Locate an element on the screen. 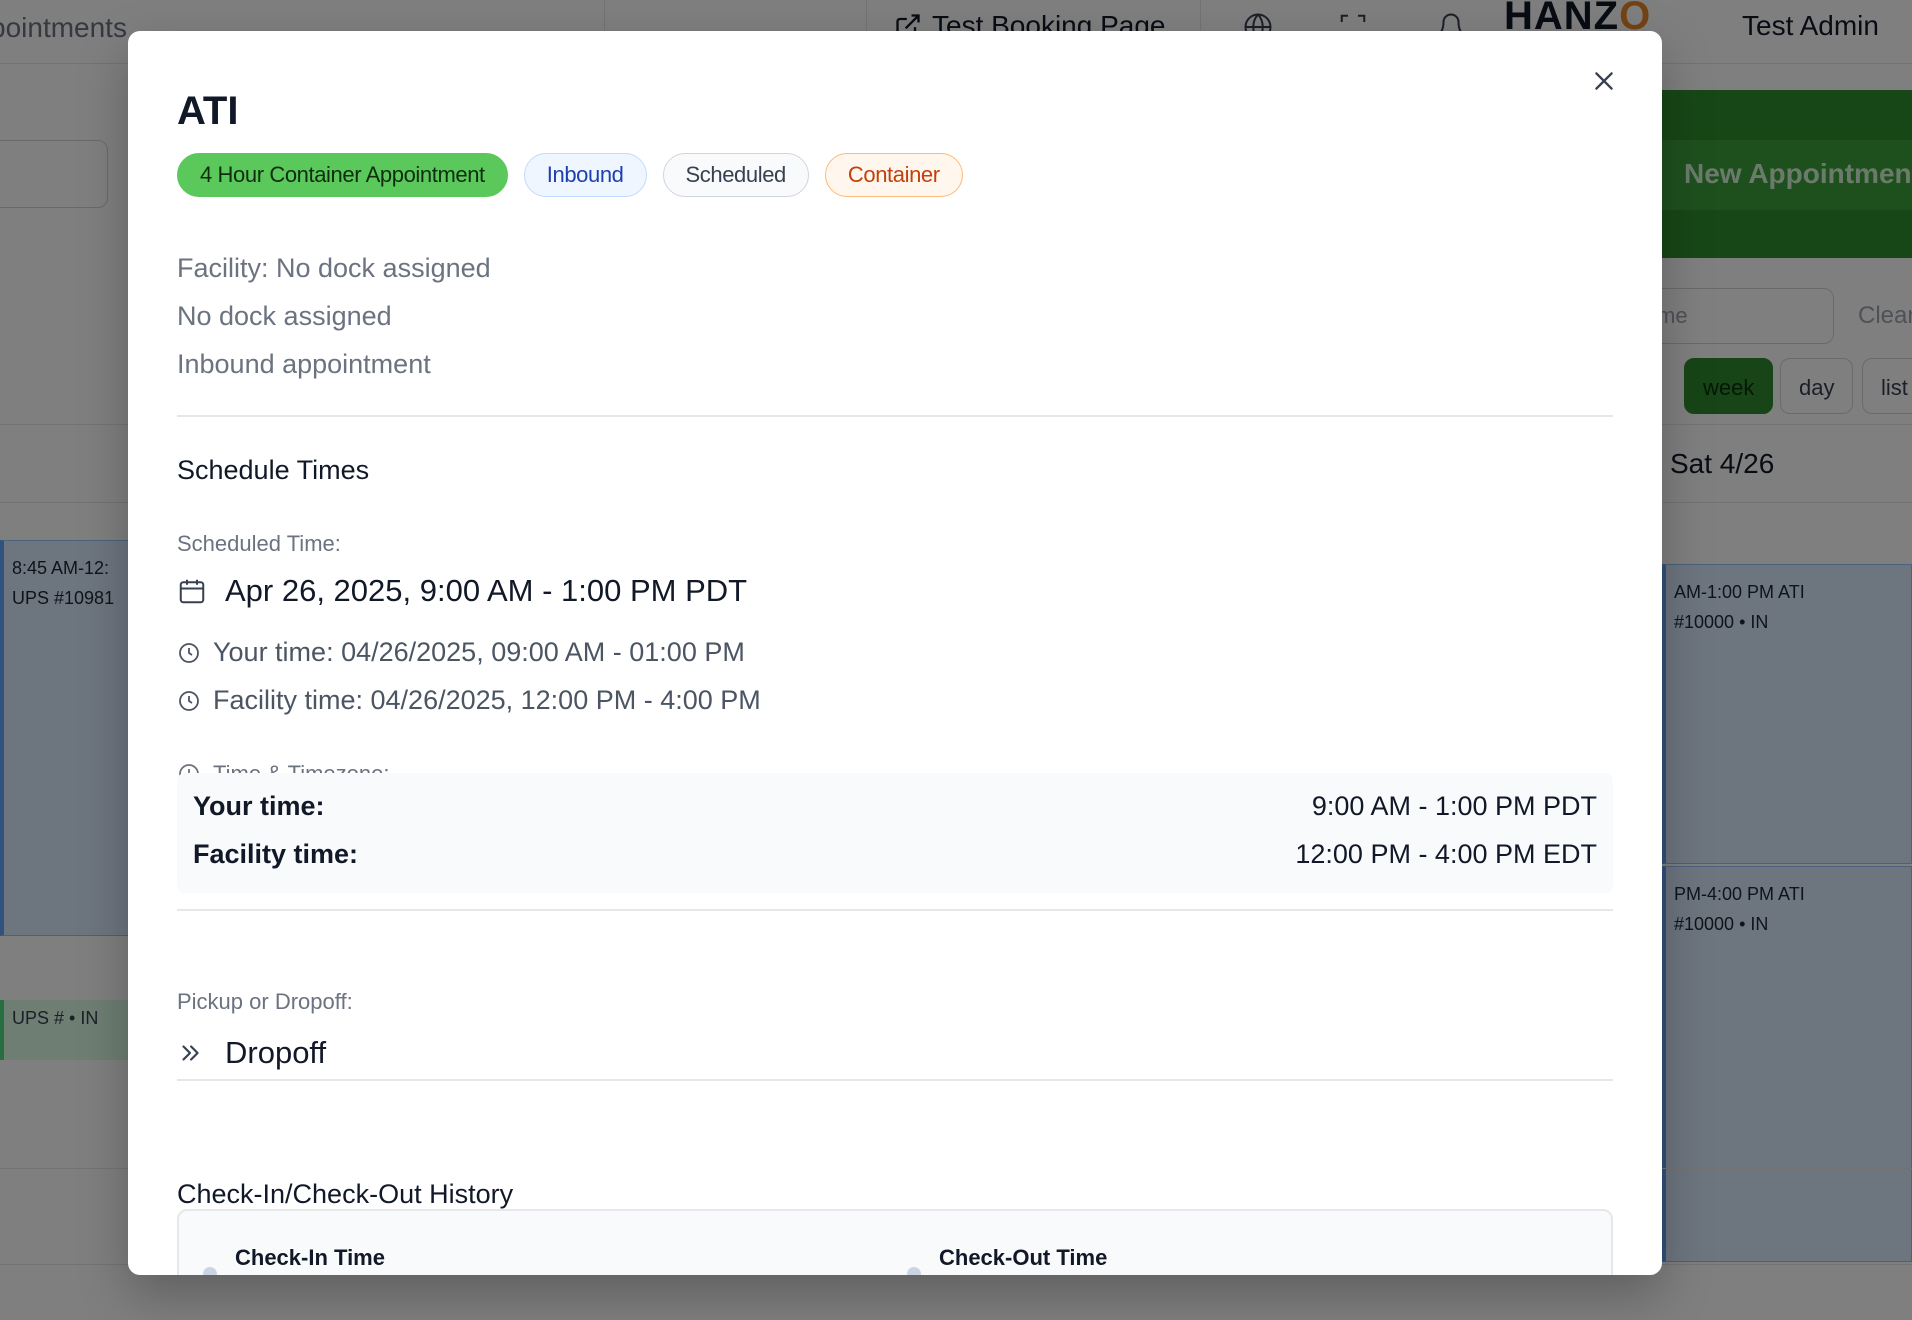 The image size is (1912, 1320). chevrons-right-icon is located at coordinates (190, 1053).